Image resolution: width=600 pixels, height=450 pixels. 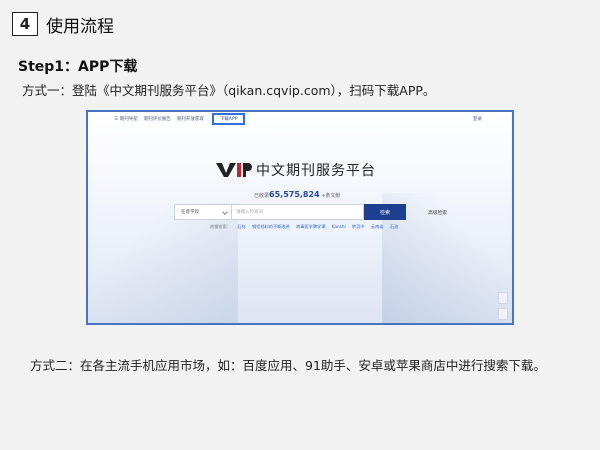 I want to click on login-link: 登录, so click(x=477, y=119).